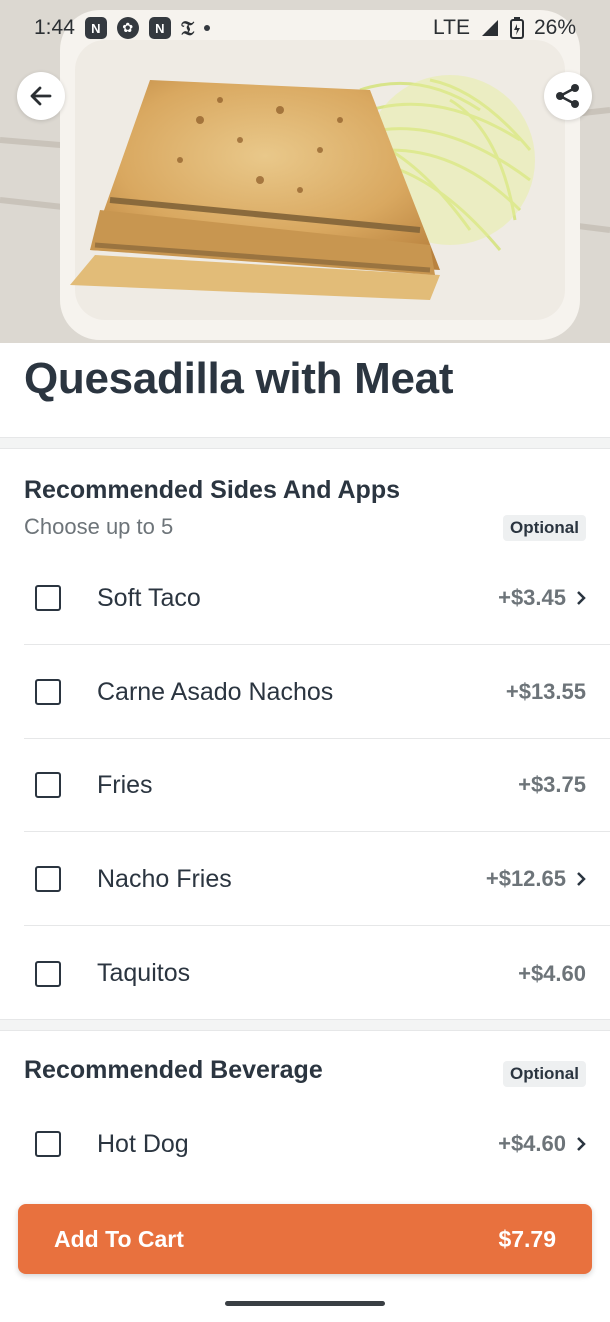 This screenshot has height=1322, width=610. Describe the element at coordinates (215, 691) in the screenshot. I see `option-label: Carne Asado Nachos` at that location.